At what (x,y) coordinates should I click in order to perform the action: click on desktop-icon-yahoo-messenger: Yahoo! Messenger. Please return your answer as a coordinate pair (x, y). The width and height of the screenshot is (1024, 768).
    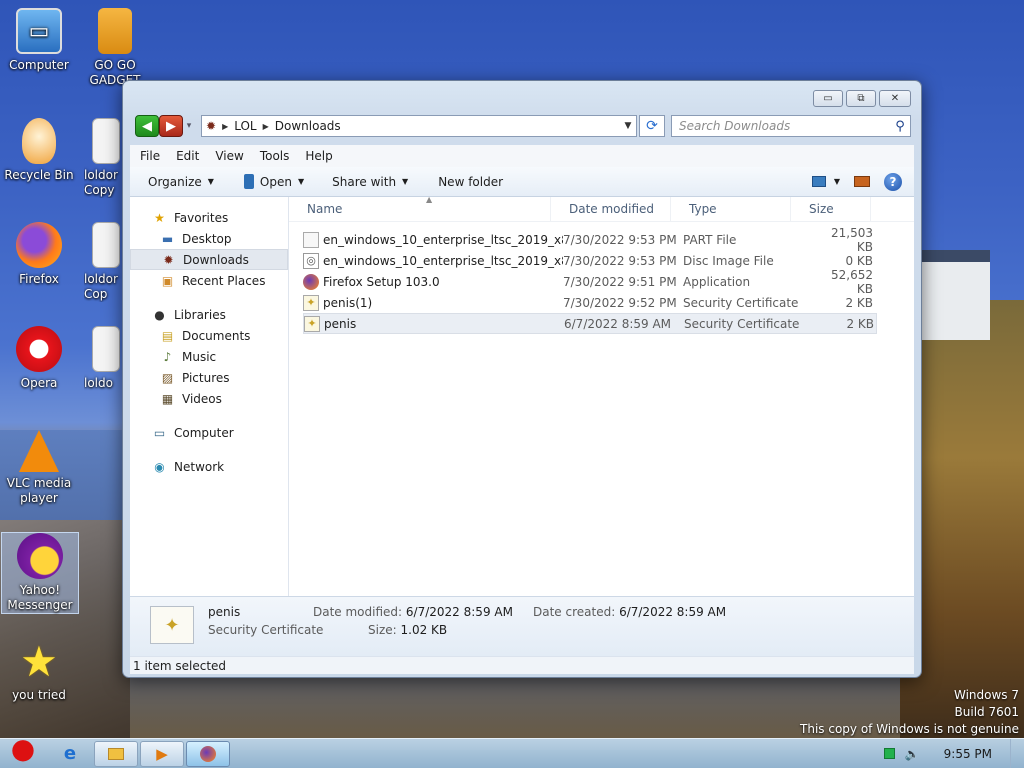
    Looking at the image, I should click on (40, 573).